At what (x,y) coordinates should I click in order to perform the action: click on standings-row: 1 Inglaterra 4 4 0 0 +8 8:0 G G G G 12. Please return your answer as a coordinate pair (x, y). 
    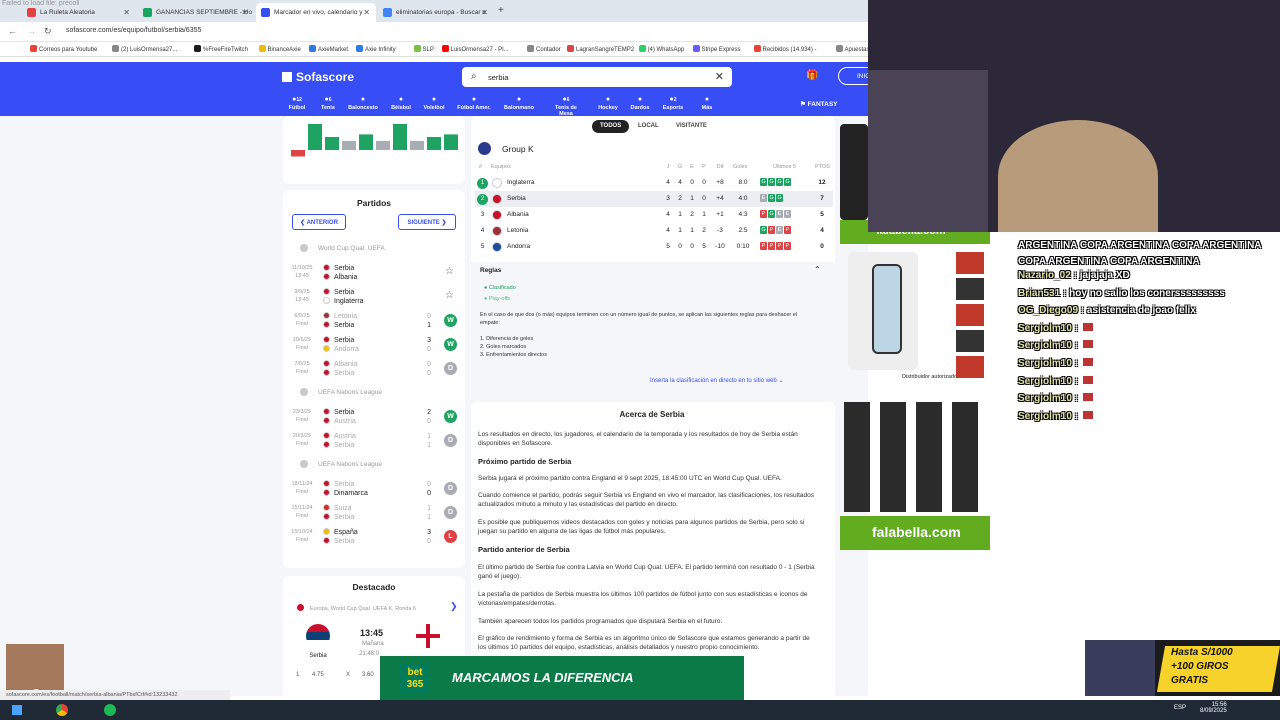
    Looking at the image, I should click on (654, 183).